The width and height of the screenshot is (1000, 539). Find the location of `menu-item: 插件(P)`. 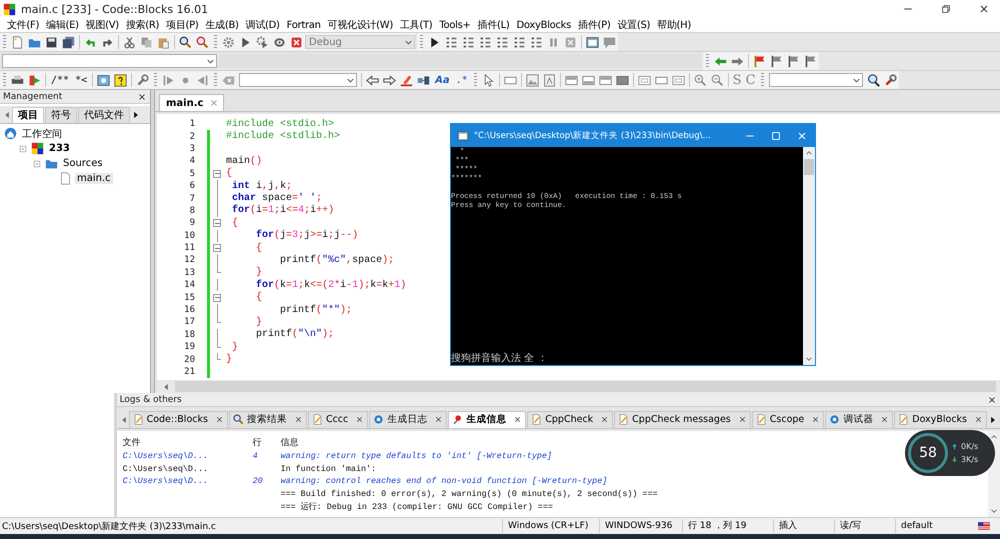

menu-item: 插件(P) is located at coordinates (594, 25).